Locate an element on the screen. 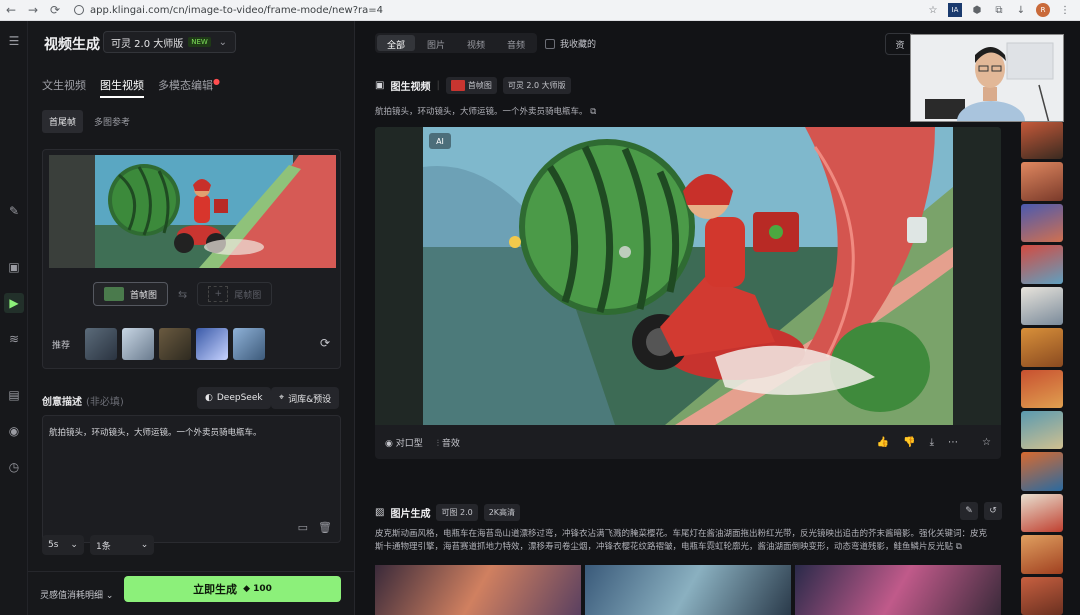 This screenshot has width=1080, height=615. deepseek-button: ◐ DeepSeek is located at coordinates (234, 398).